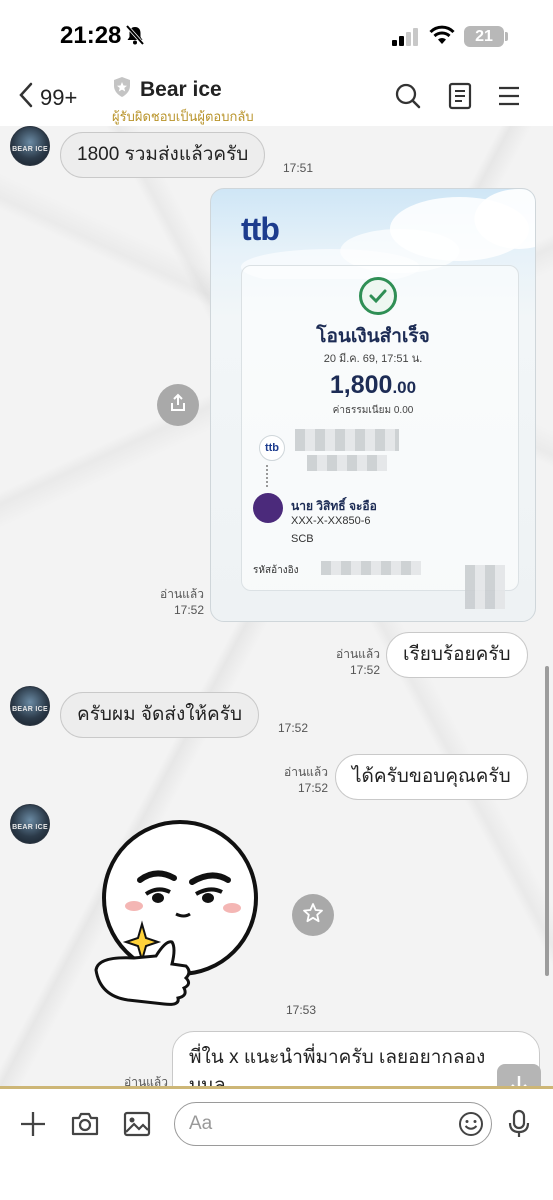  I want to click on message-time: 17:53, so click(301, 1010).